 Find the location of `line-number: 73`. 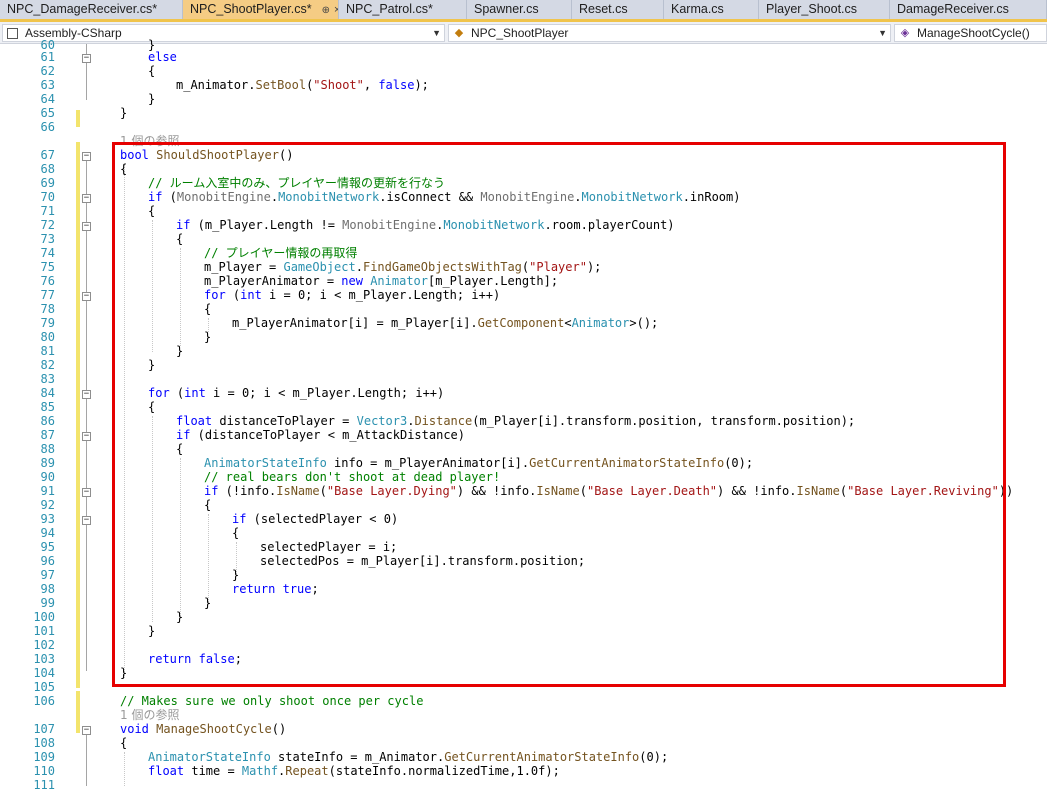

line-number: 73 is located at coordinates (47, 239).